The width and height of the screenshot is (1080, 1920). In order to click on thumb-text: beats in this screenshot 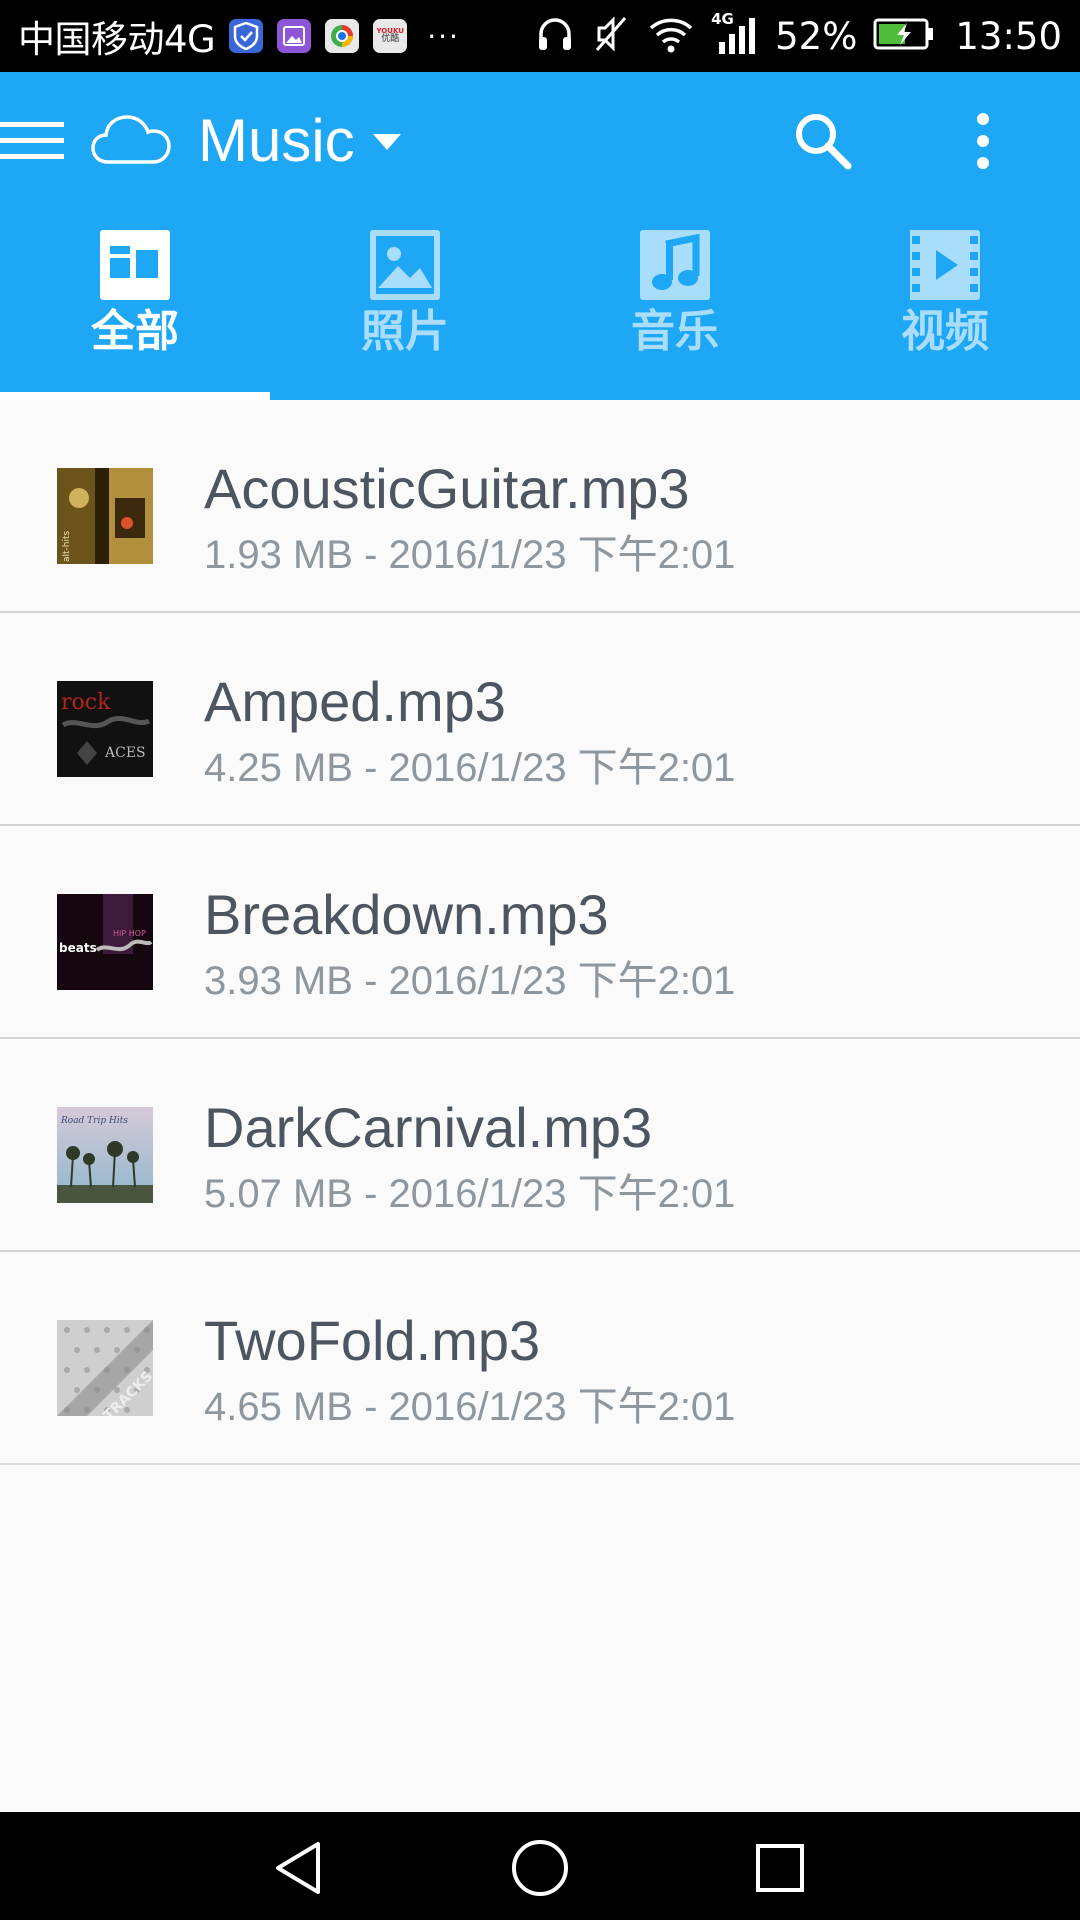, I will do `click(78, 948)`.